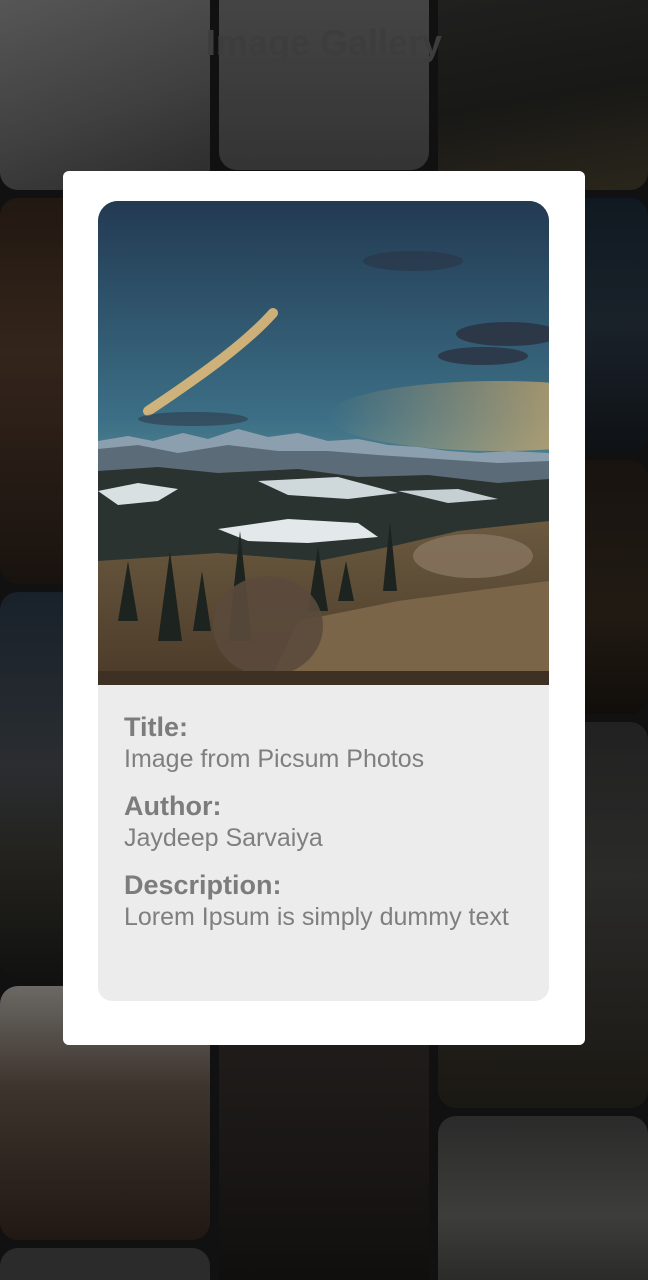  I want to click on title-value: Image from Picsum Photos, so click(274, 759).